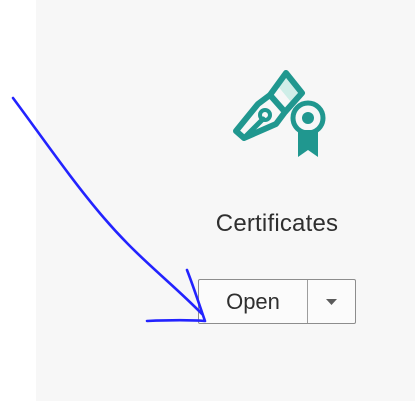 This screenshot has height=401, width=415. What do you see at coordinates (253, 301) in the screenshot?
I see `open-button: Open` at bounding box center [253, 301].